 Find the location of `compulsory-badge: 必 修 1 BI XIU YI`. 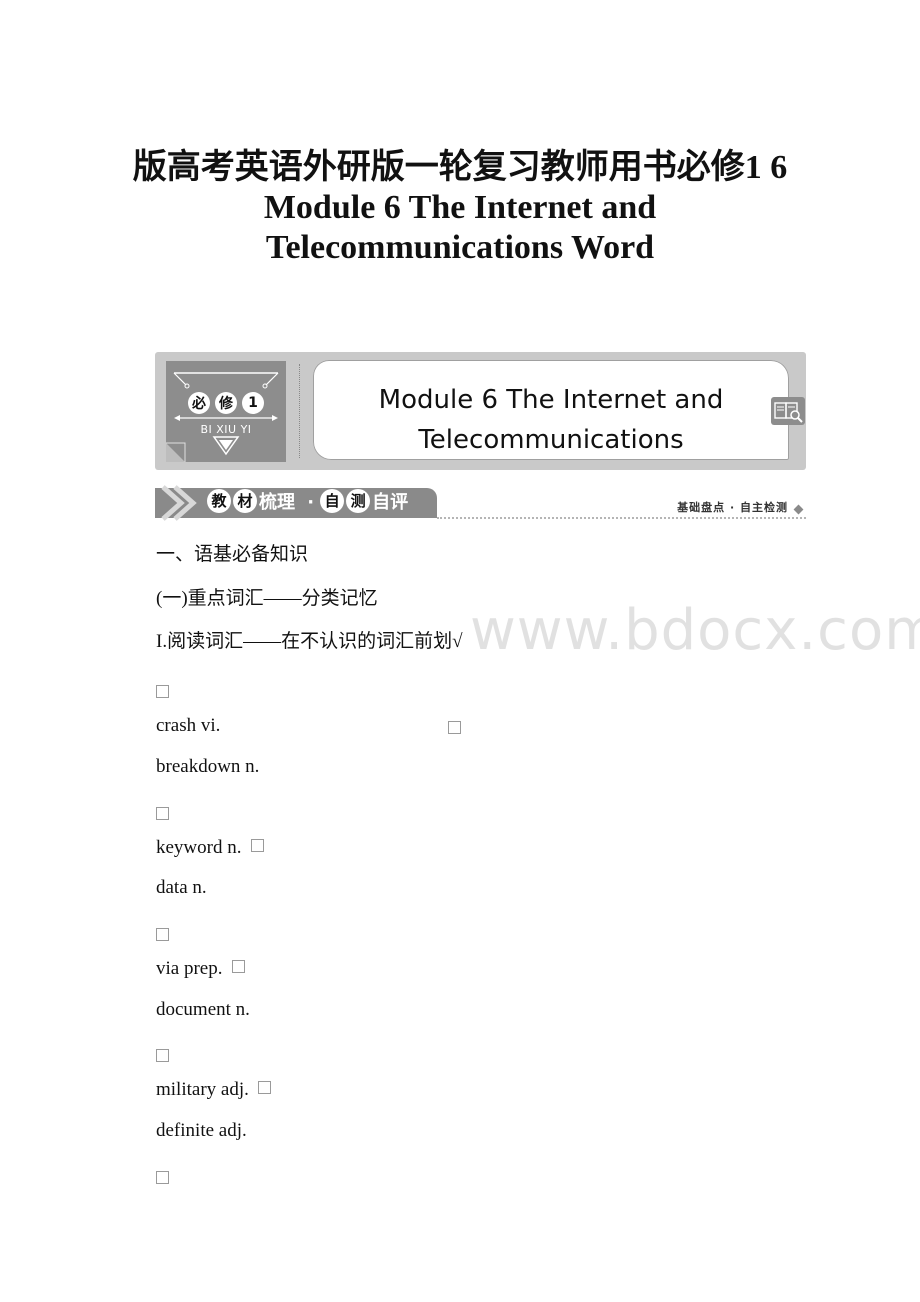

compulsory-badge: 必 修 1 BI XIU YI is located at coordinates (226, 411).